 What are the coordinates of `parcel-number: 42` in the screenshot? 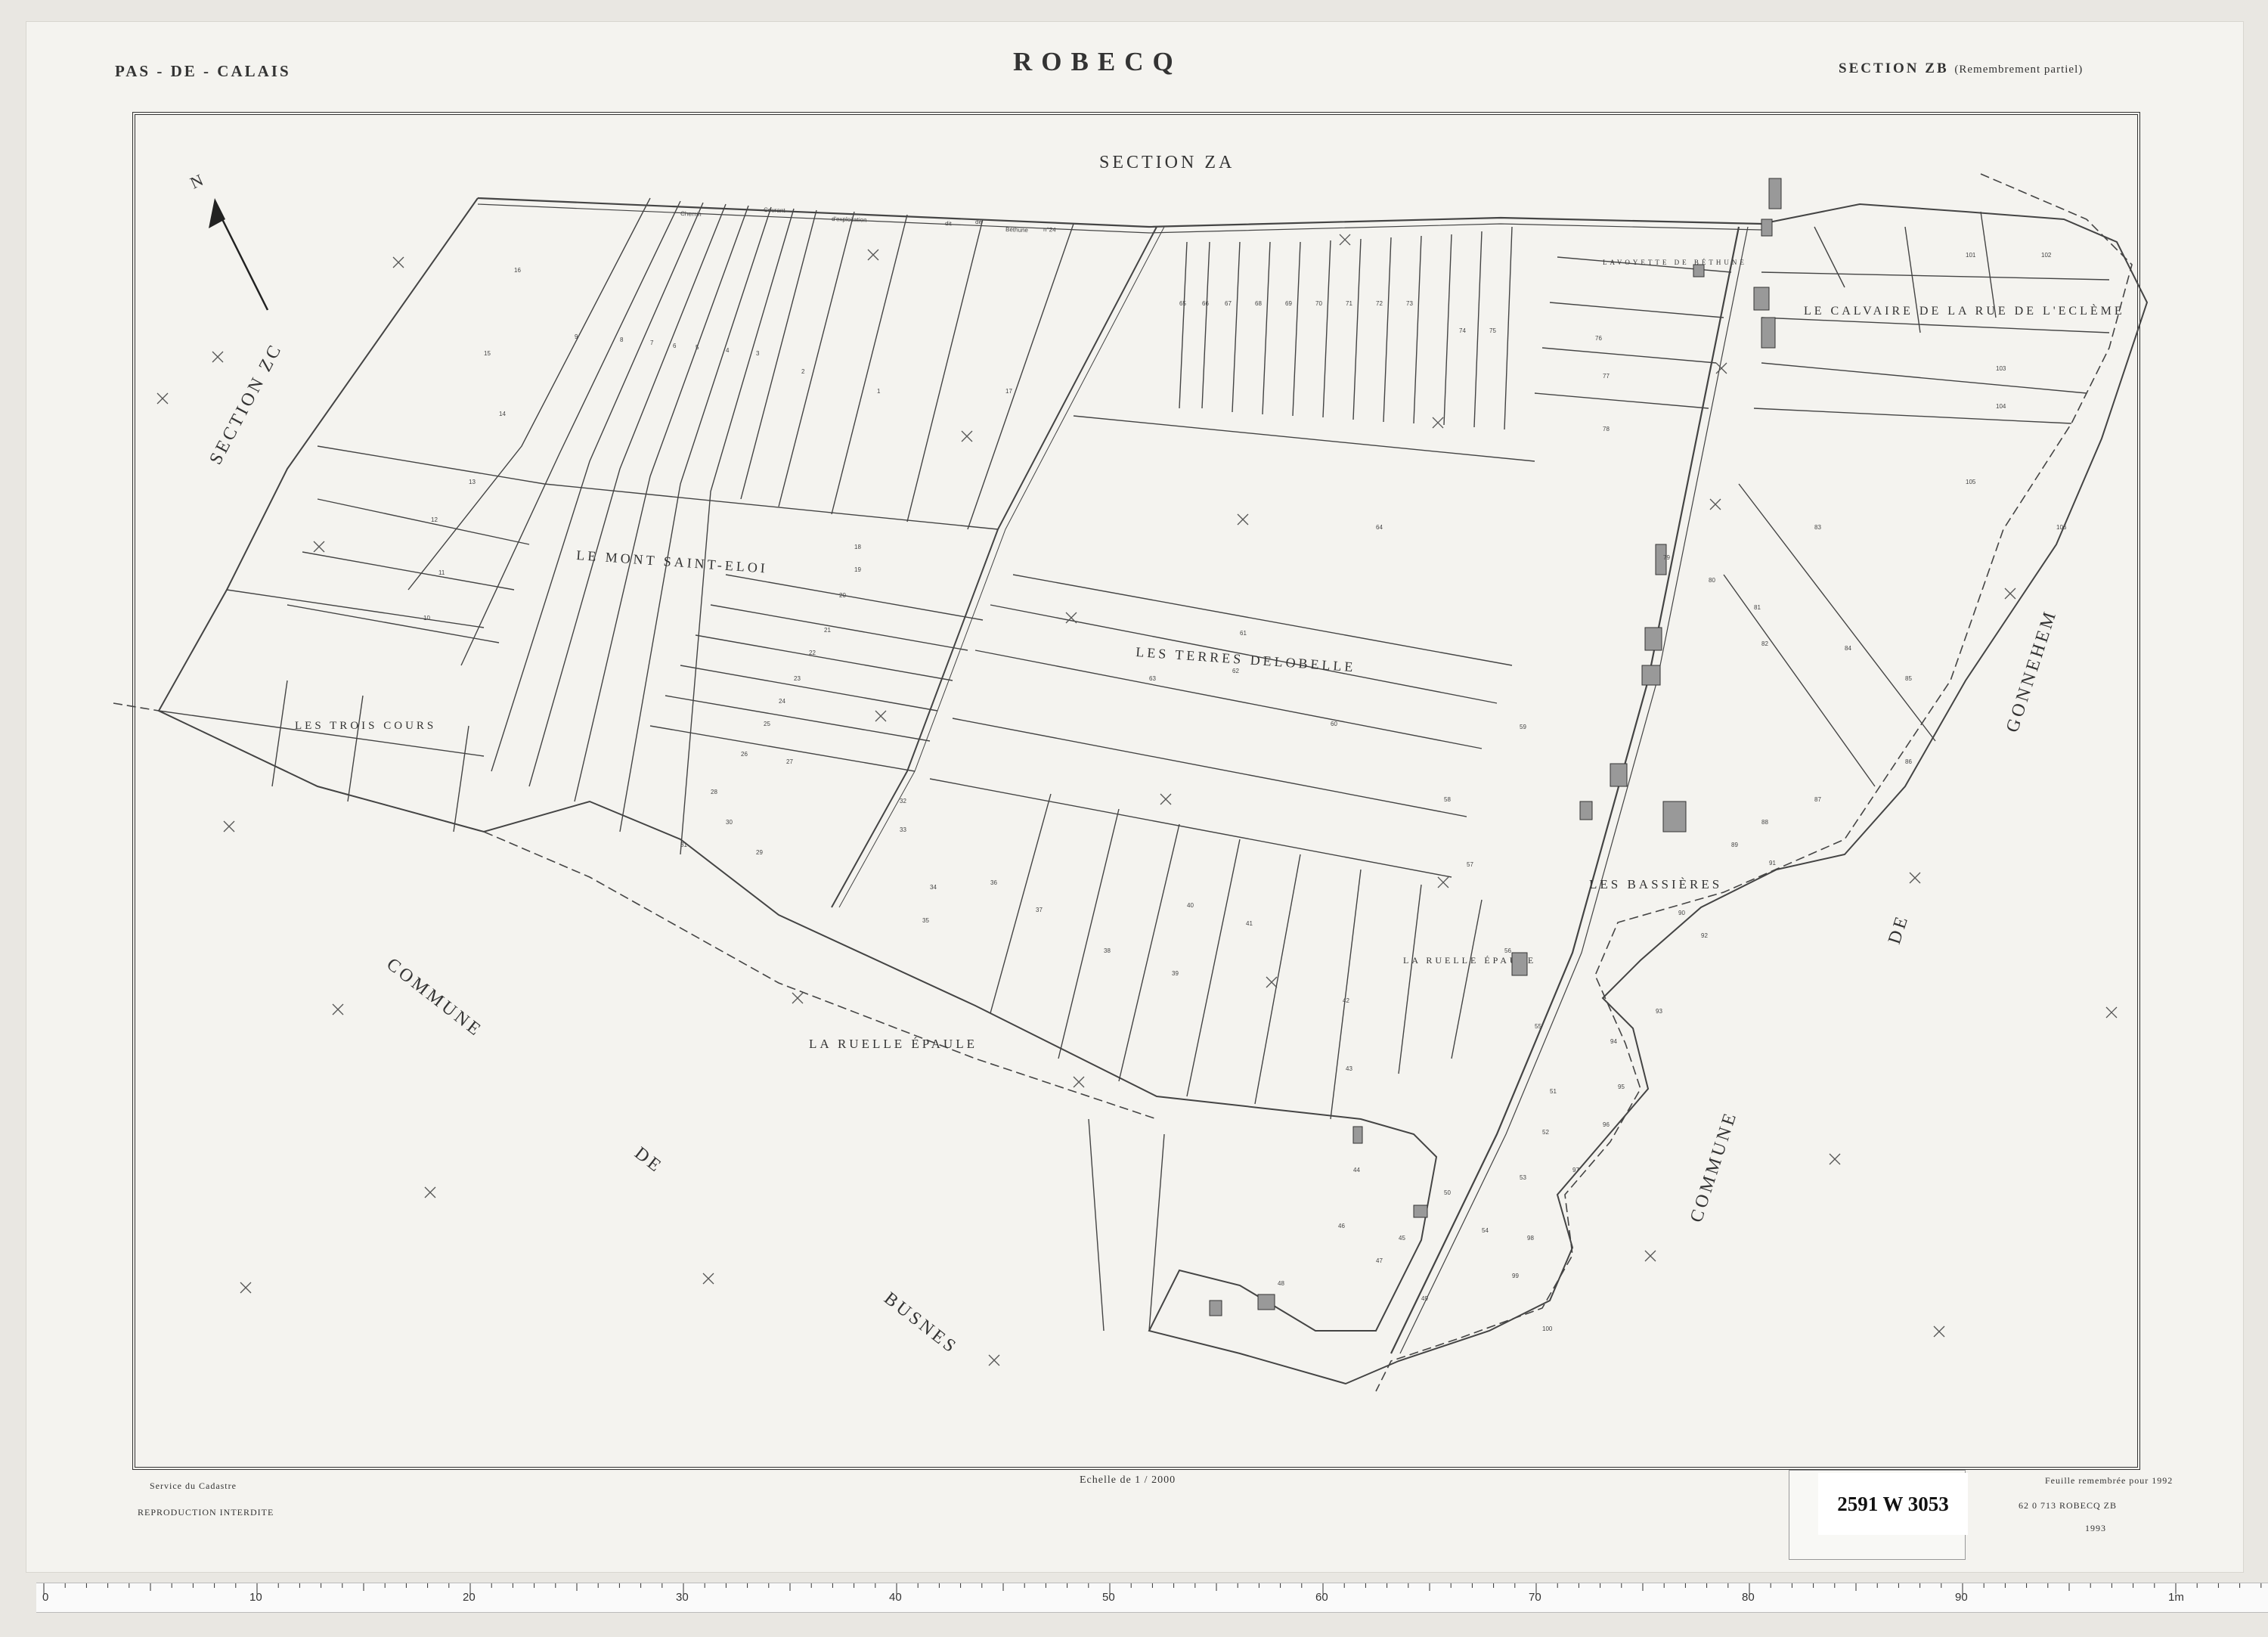 It's located at (1346, 1000).